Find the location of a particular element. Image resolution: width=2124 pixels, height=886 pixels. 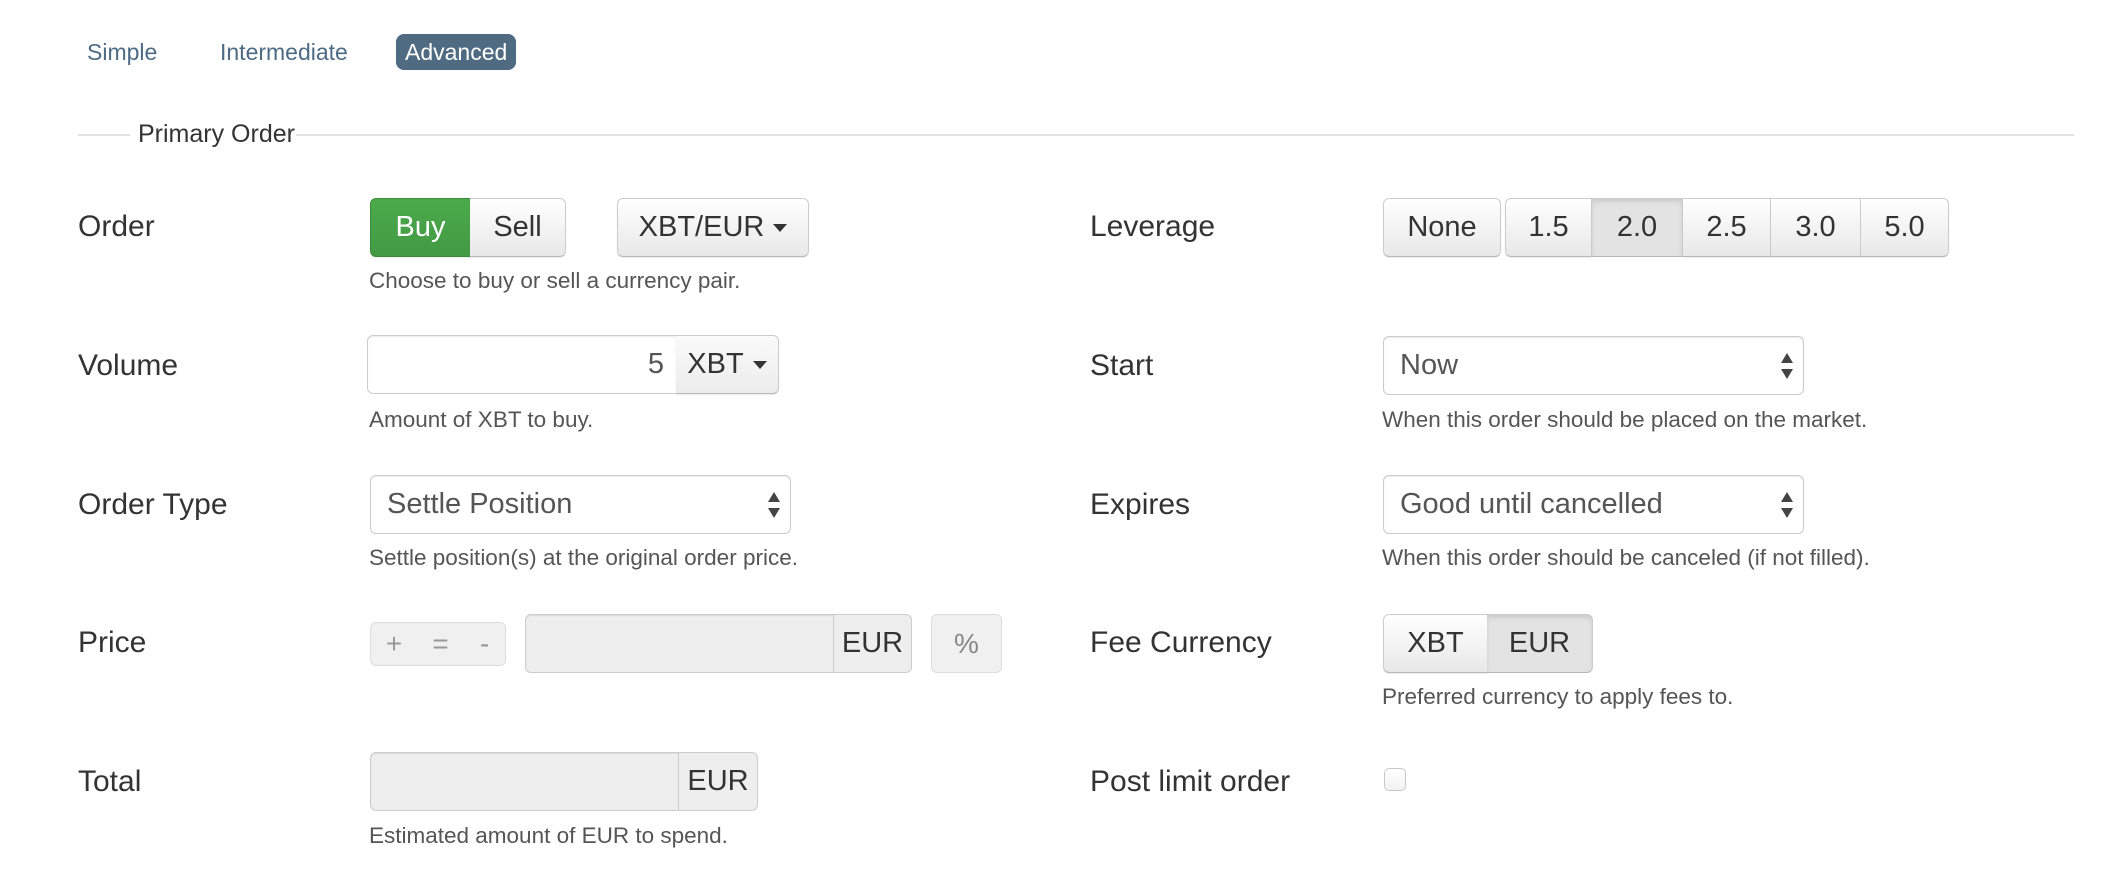

fee-currency-label: Fee Currency is located at coordinates (1181, 642).